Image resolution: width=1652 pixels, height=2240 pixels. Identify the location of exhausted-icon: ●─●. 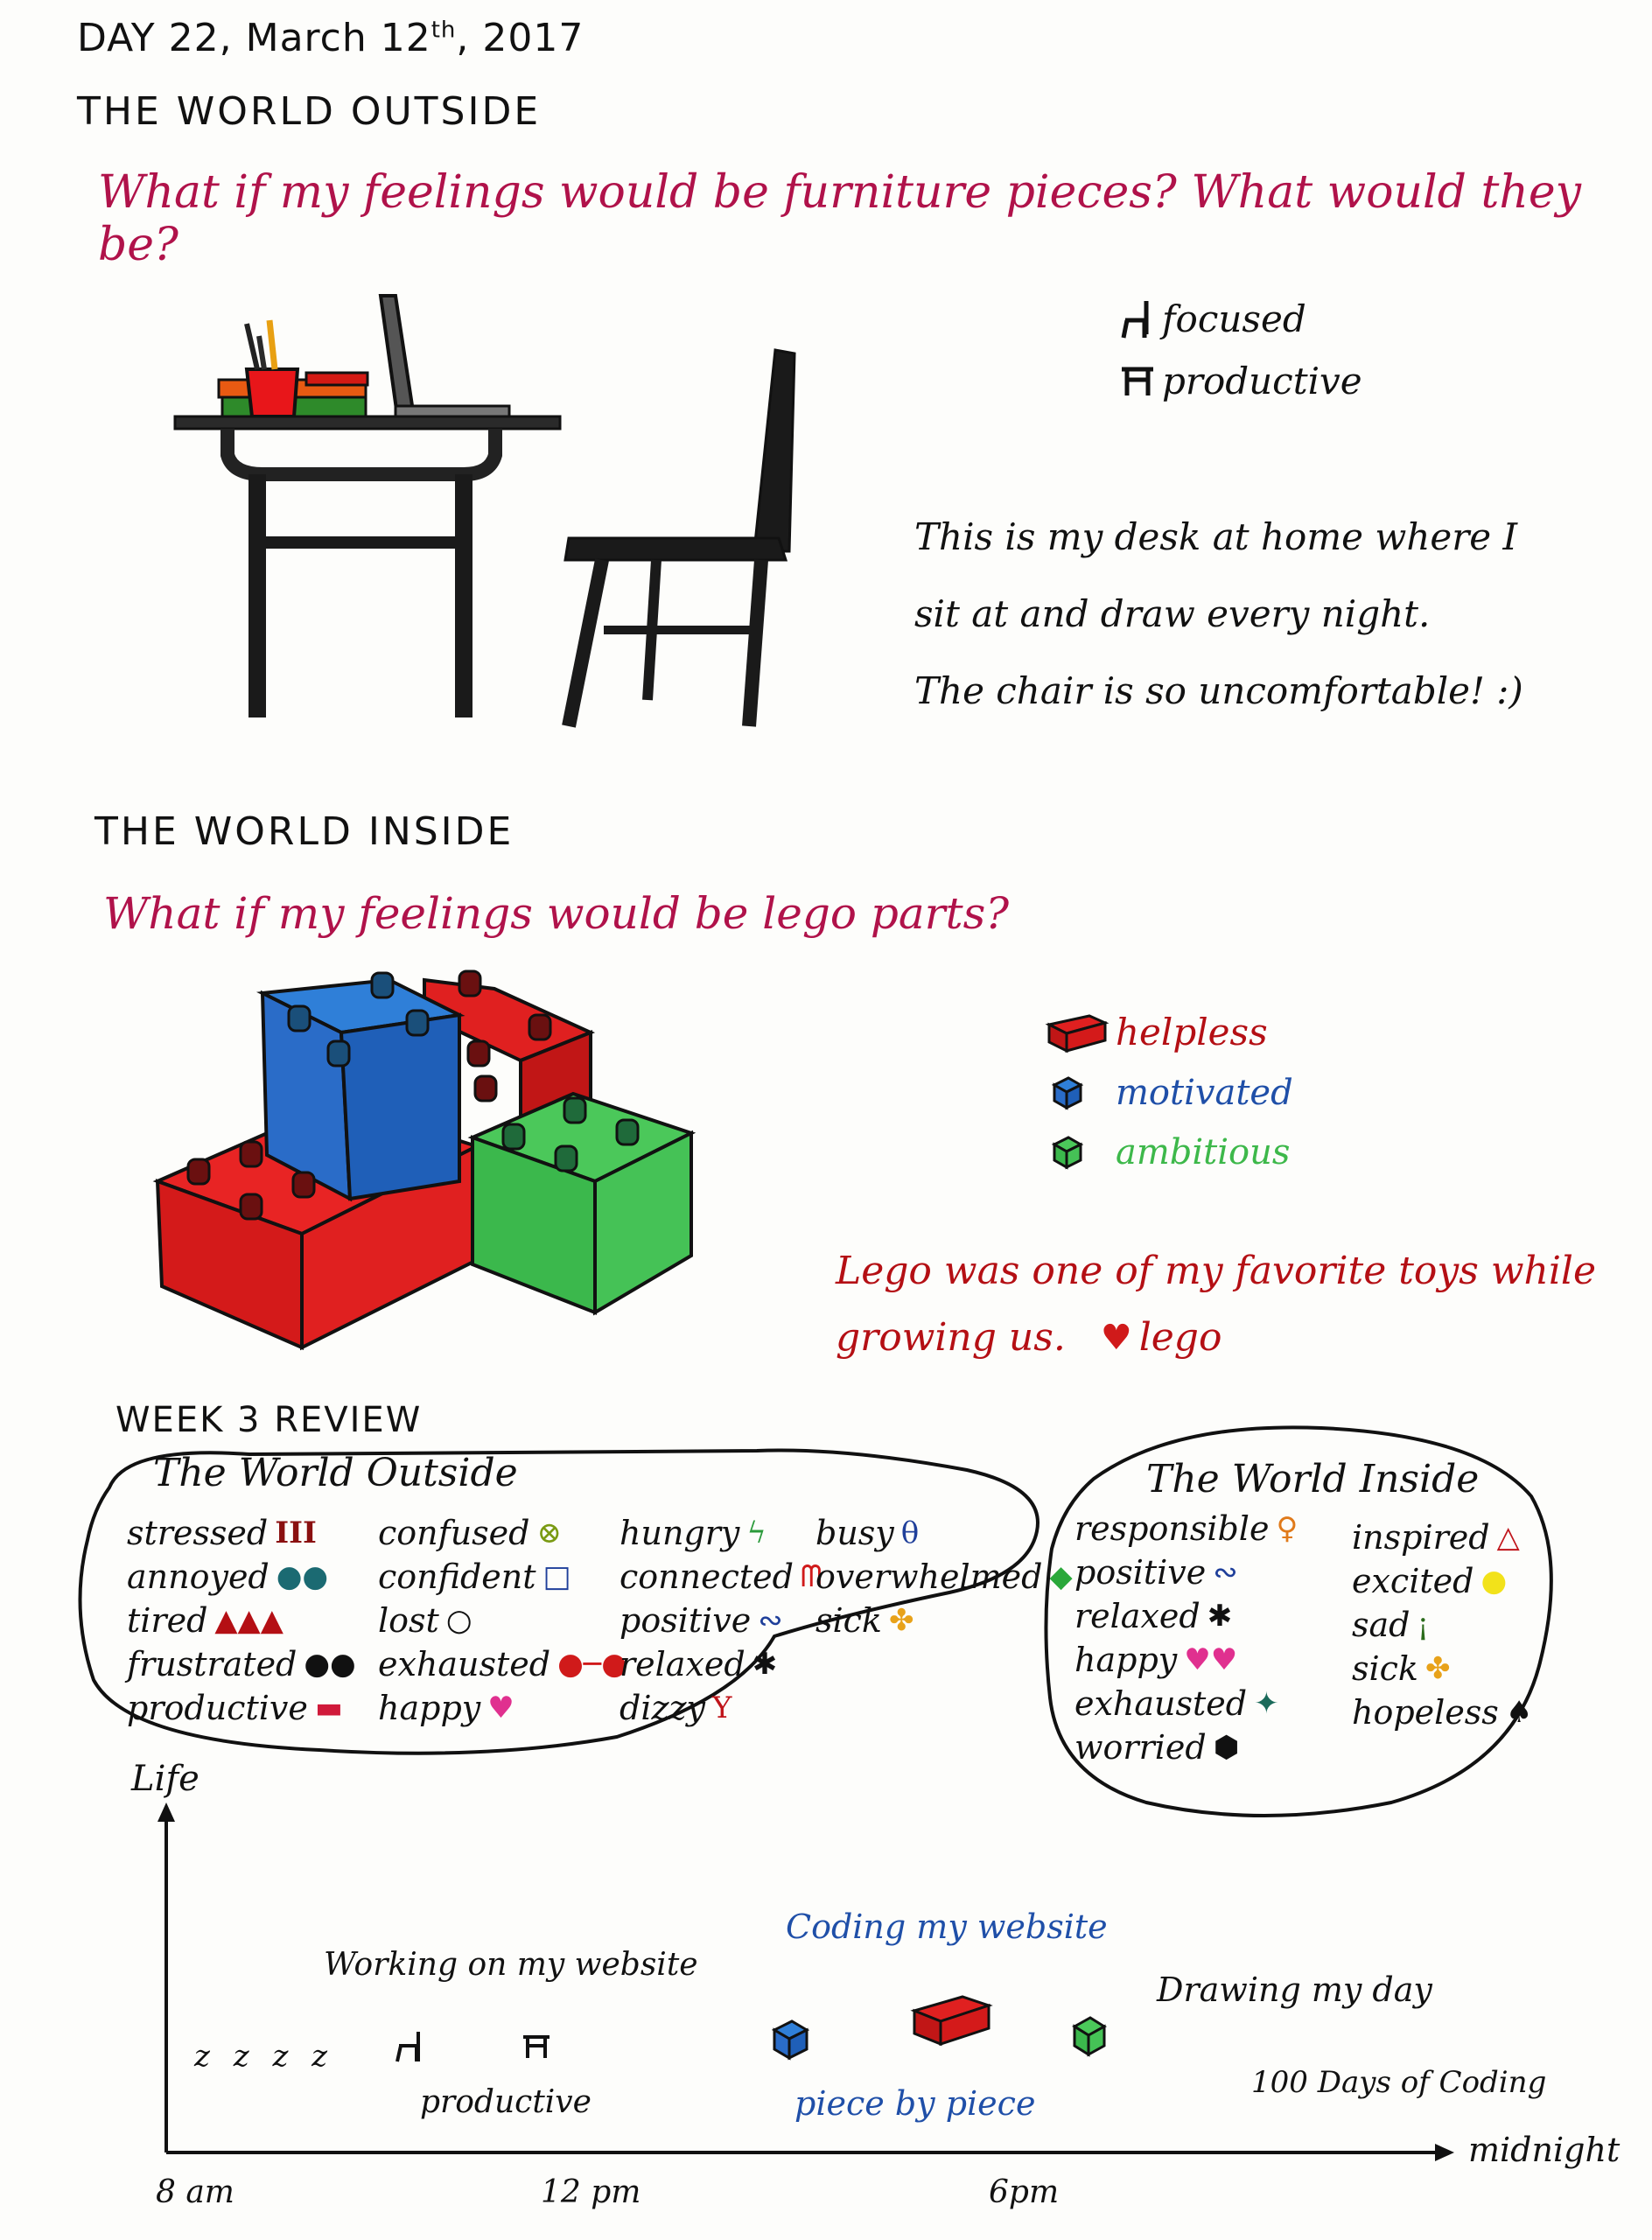
(592, 1664).